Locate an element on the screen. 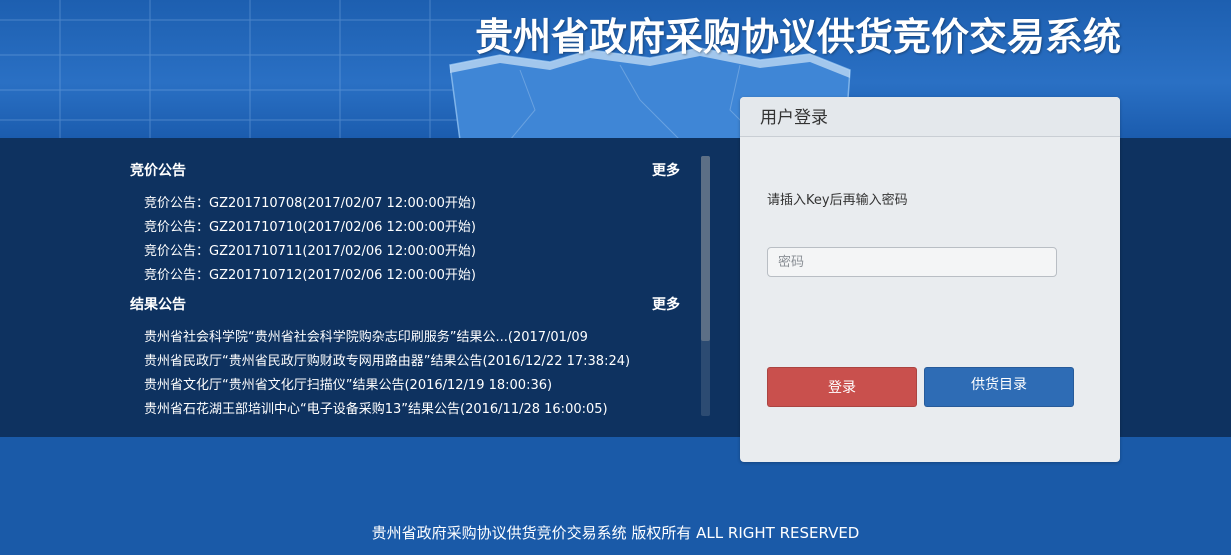 The width and height of the screenshot is (1231, 555). results-section-header: 结果公告 更多 is located at coordinates (408, 305).